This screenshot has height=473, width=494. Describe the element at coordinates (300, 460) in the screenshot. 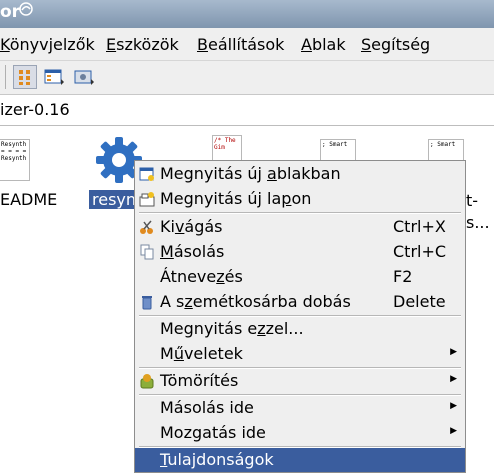

I see `menu-item-properties: Tulajdonságok` at that location.